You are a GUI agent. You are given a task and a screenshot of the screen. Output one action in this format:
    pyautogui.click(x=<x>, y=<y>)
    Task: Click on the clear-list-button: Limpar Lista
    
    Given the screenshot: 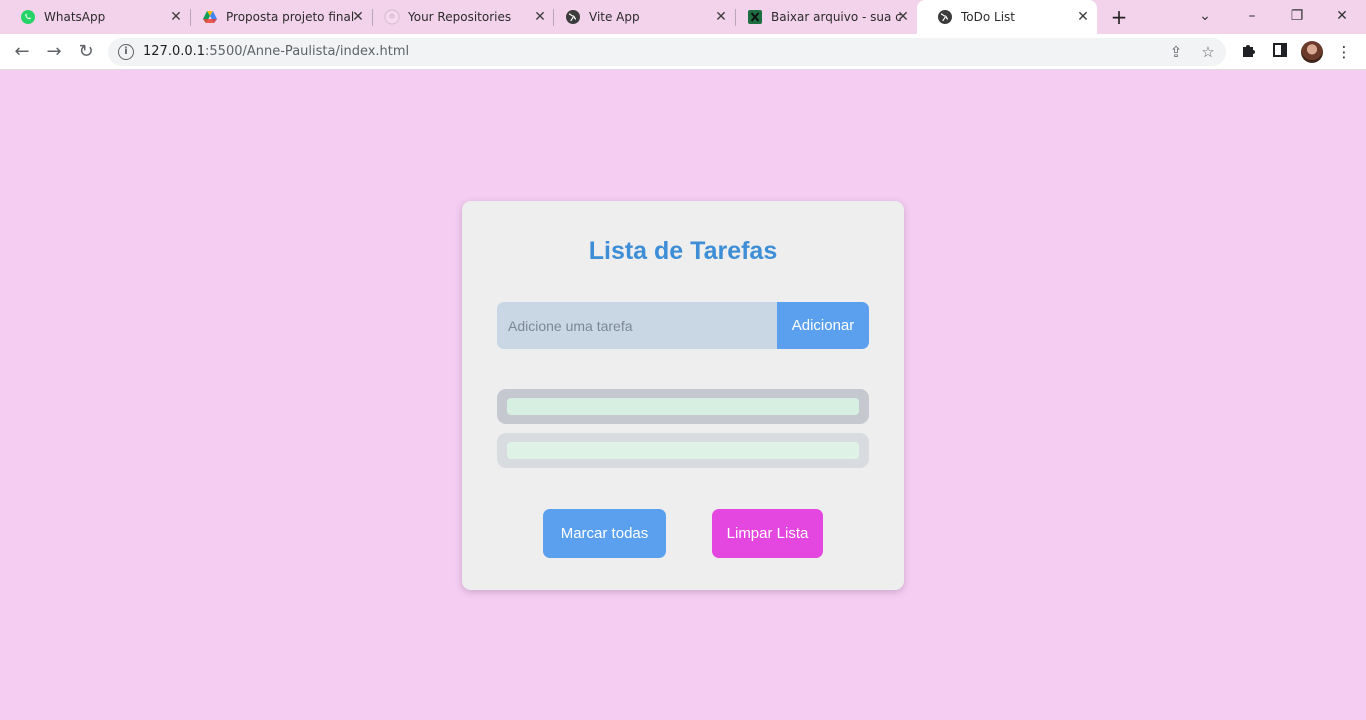 What is the action you would take?
    pyautogui.click(x=767, y=533)
    